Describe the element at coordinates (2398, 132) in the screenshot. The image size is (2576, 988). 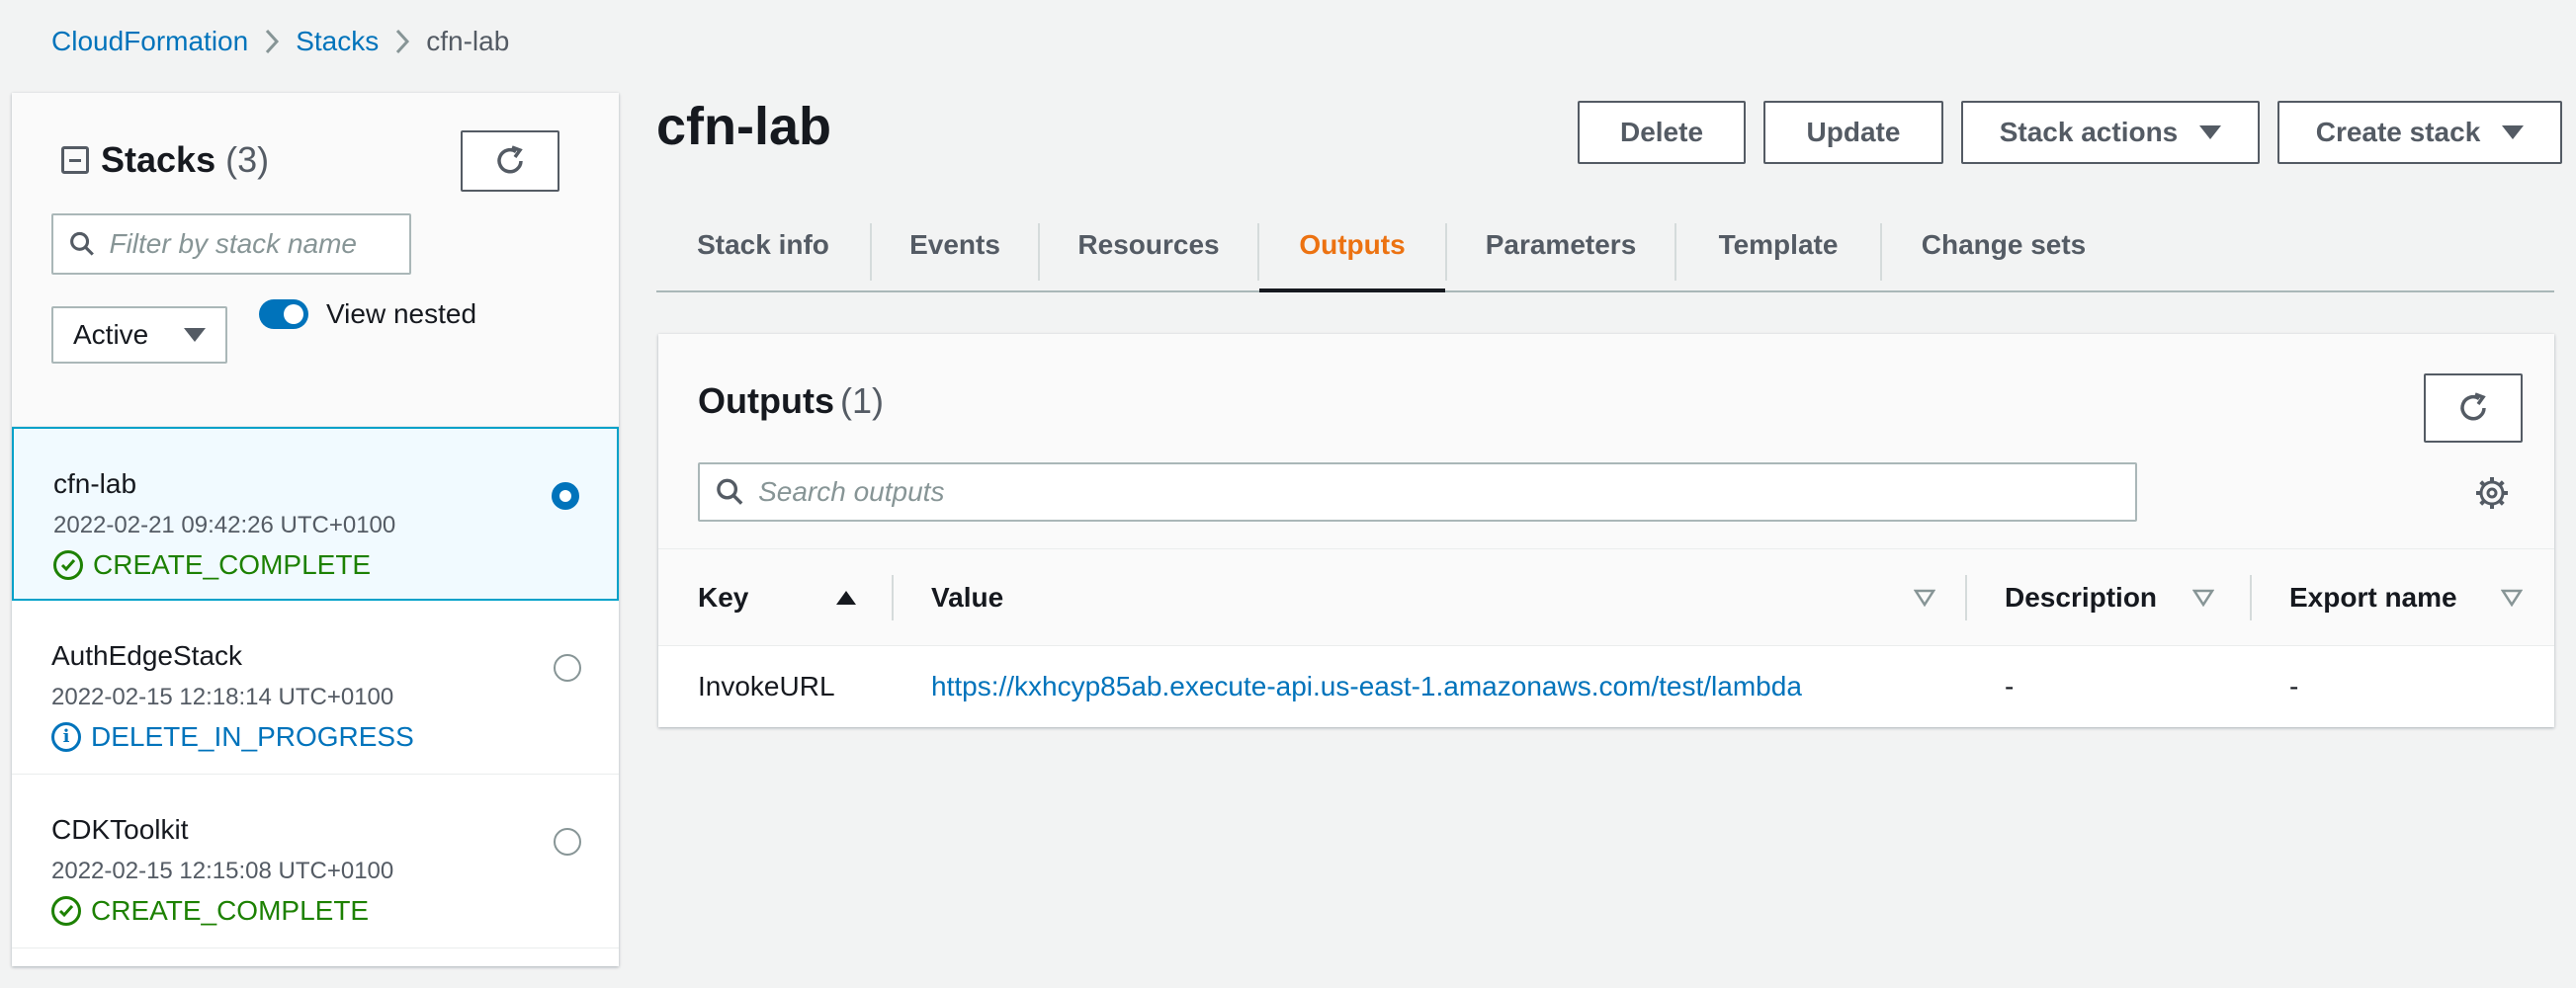
I see `create-stack-label: Create stack` at that location.